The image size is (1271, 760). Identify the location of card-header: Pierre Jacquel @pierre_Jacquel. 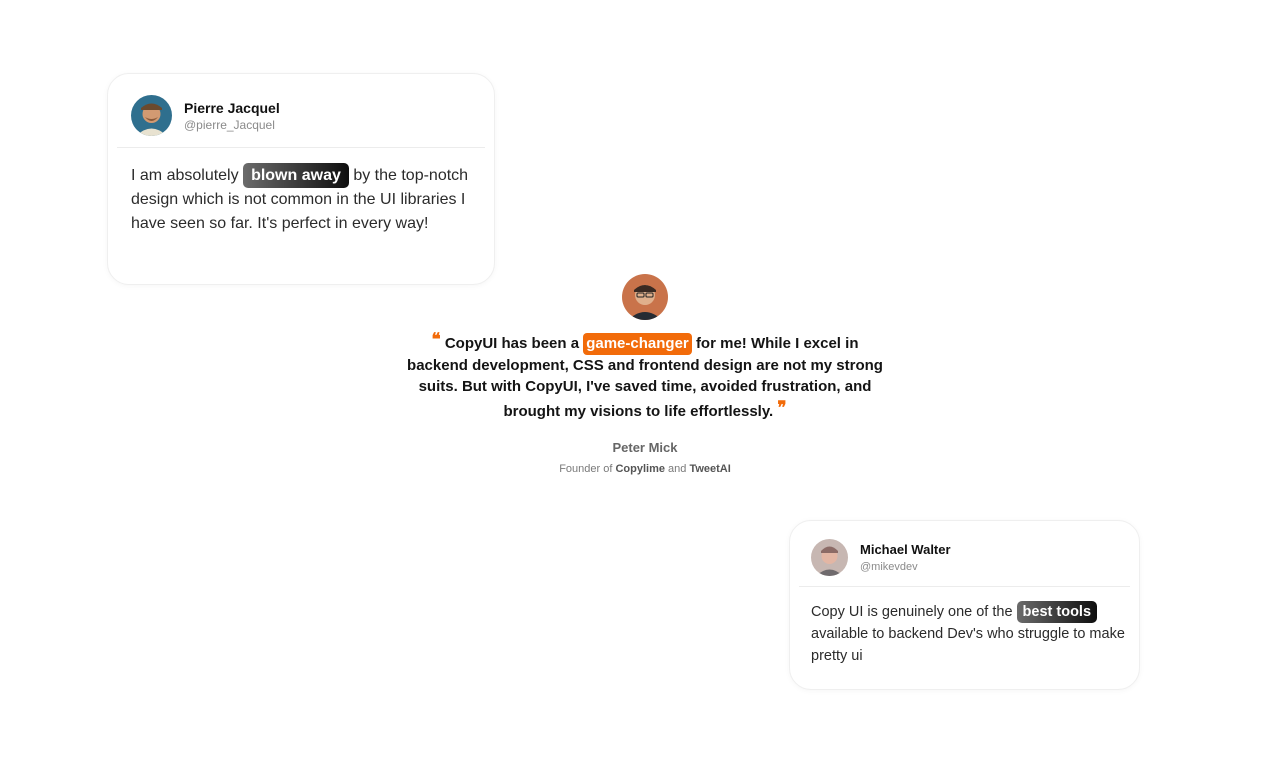
(205, 115).